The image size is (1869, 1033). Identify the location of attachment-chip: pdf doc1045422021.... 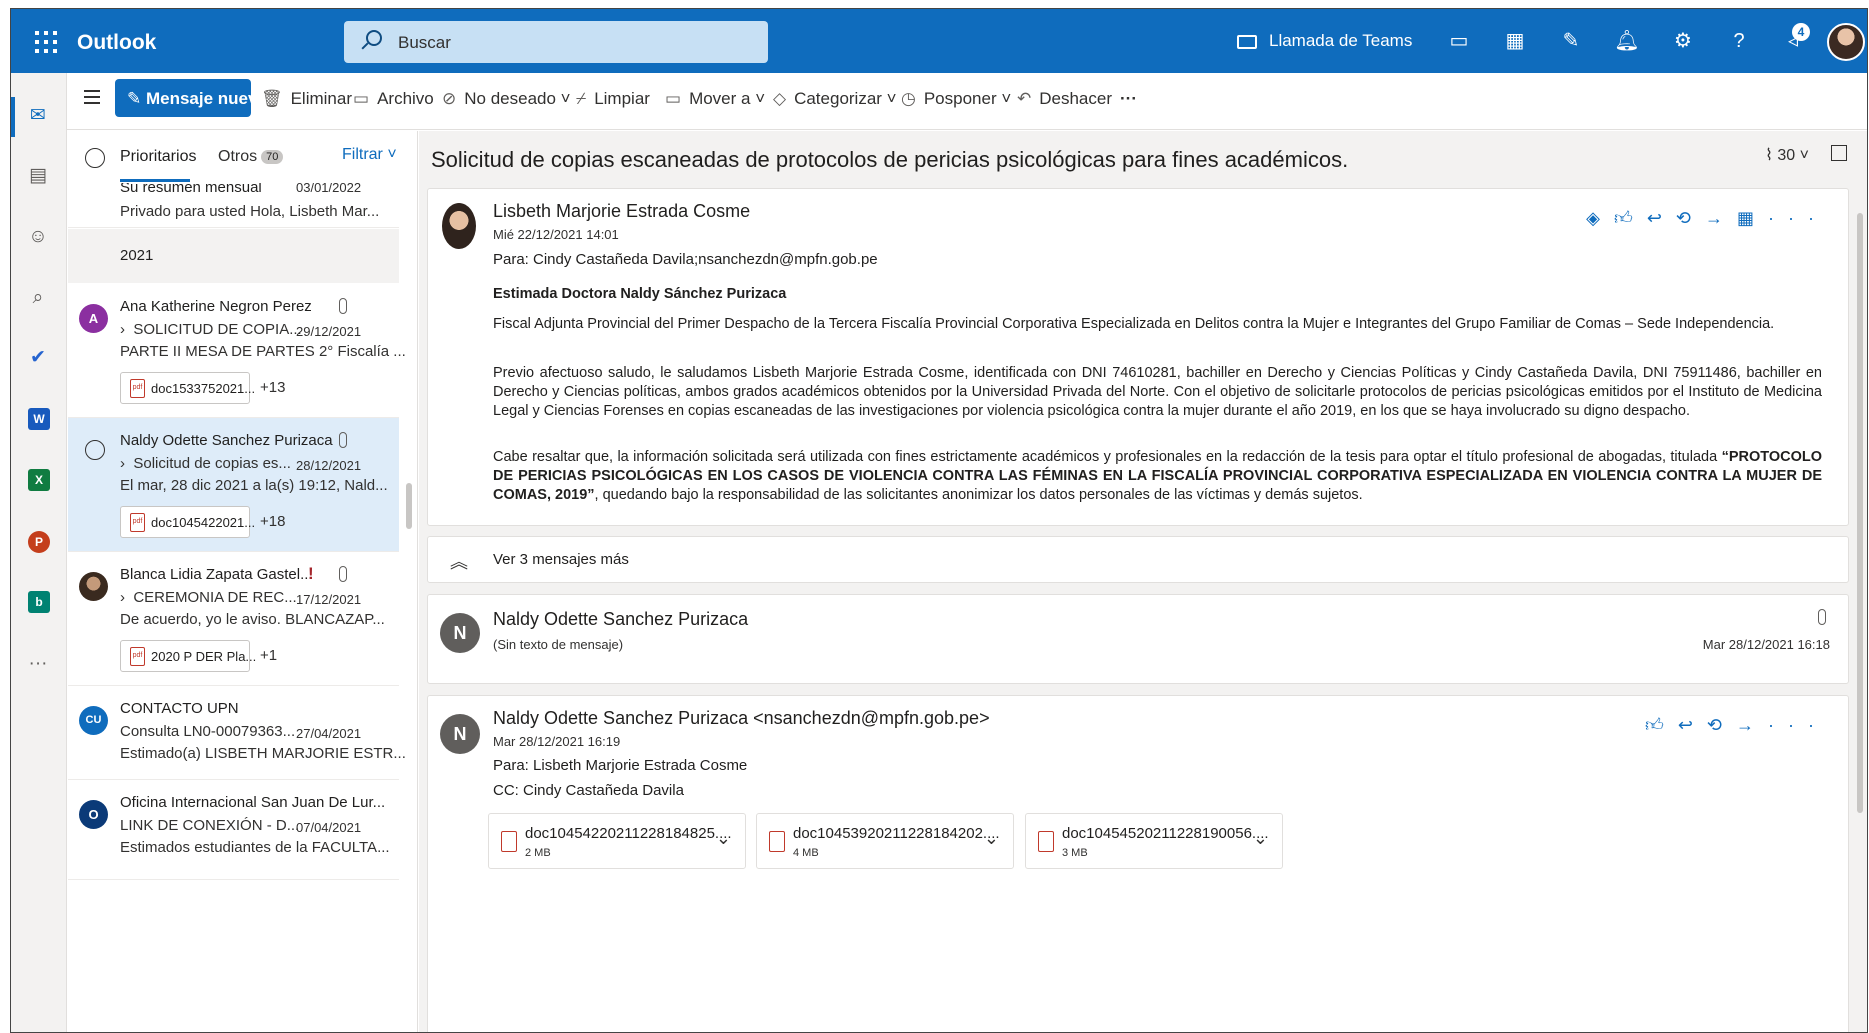
(187, 522).